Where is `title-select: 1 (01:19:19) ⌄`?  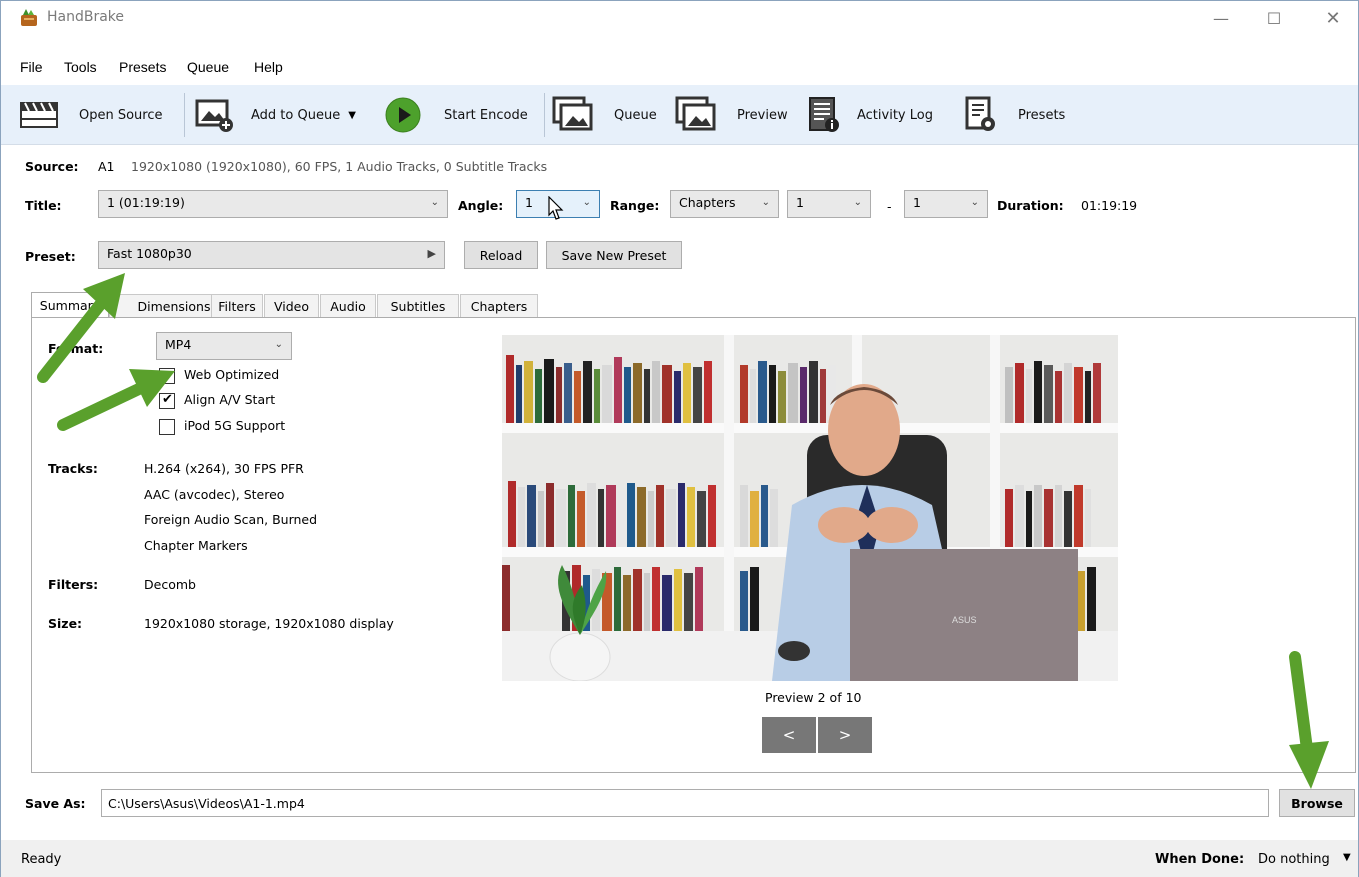
title-select: 1 (01:19:19) ⌄ is located at coordinates (273, 204).